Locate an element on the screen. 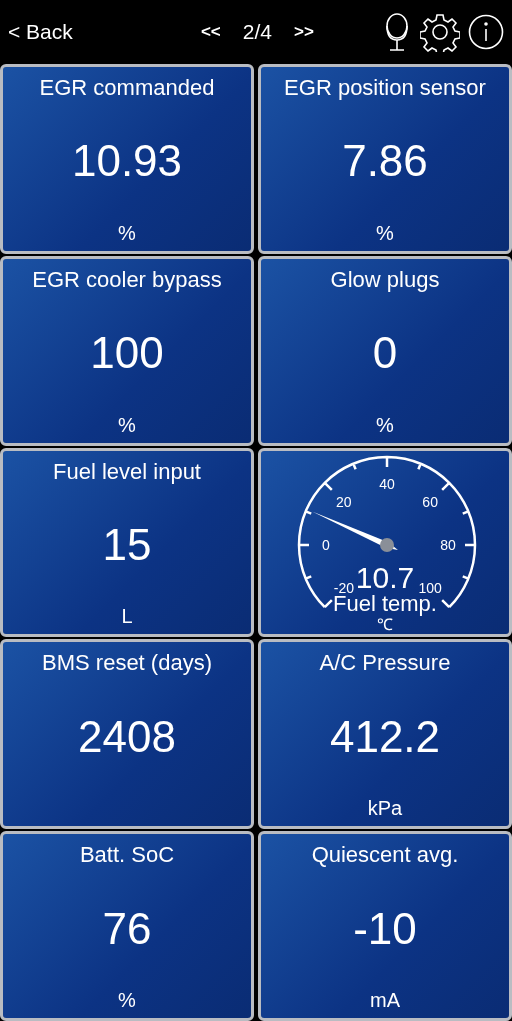 This screenshot has height=1021, width=512. tile-title: A/C Pressure is located at coordinates (385, 663).